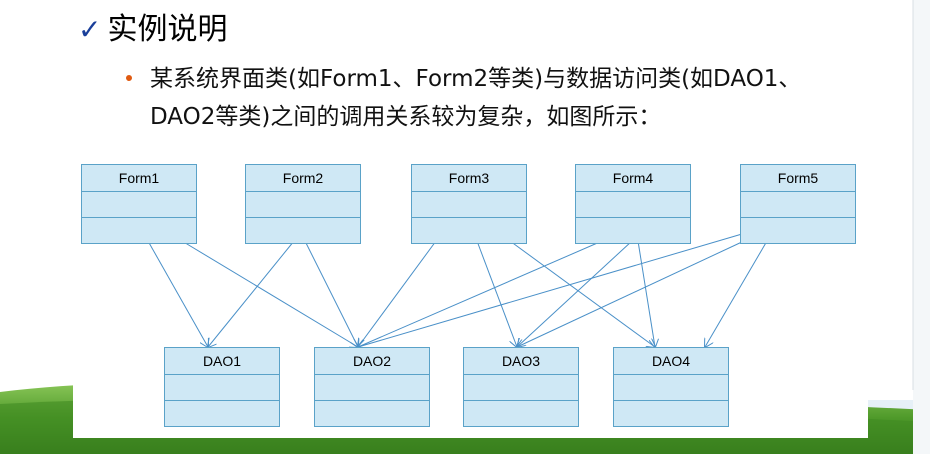 The width and height of the screenshot is (930, 454). Describe the element at coordinates (671, 361) in the screenshot. I see `class-name: DAO4` at that location.